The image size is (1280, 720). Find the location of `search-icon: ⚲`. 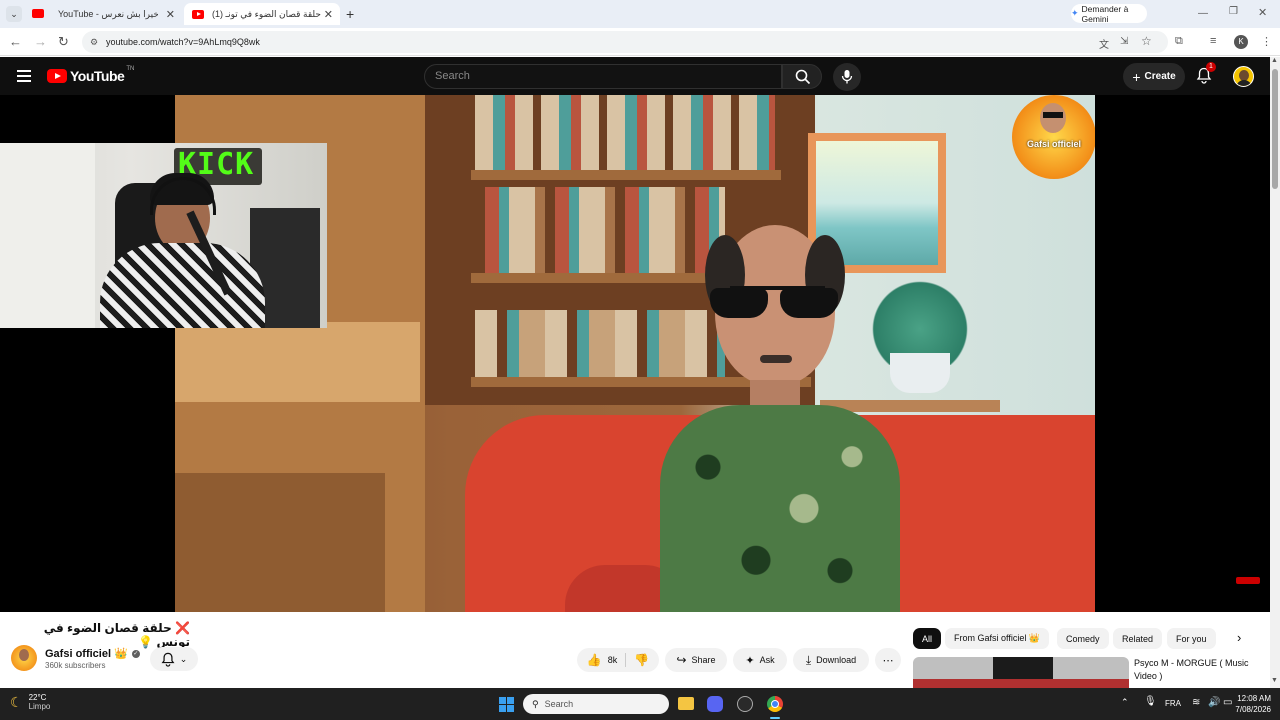

search-icon: ⚲ is located at coordinates (535, 703).